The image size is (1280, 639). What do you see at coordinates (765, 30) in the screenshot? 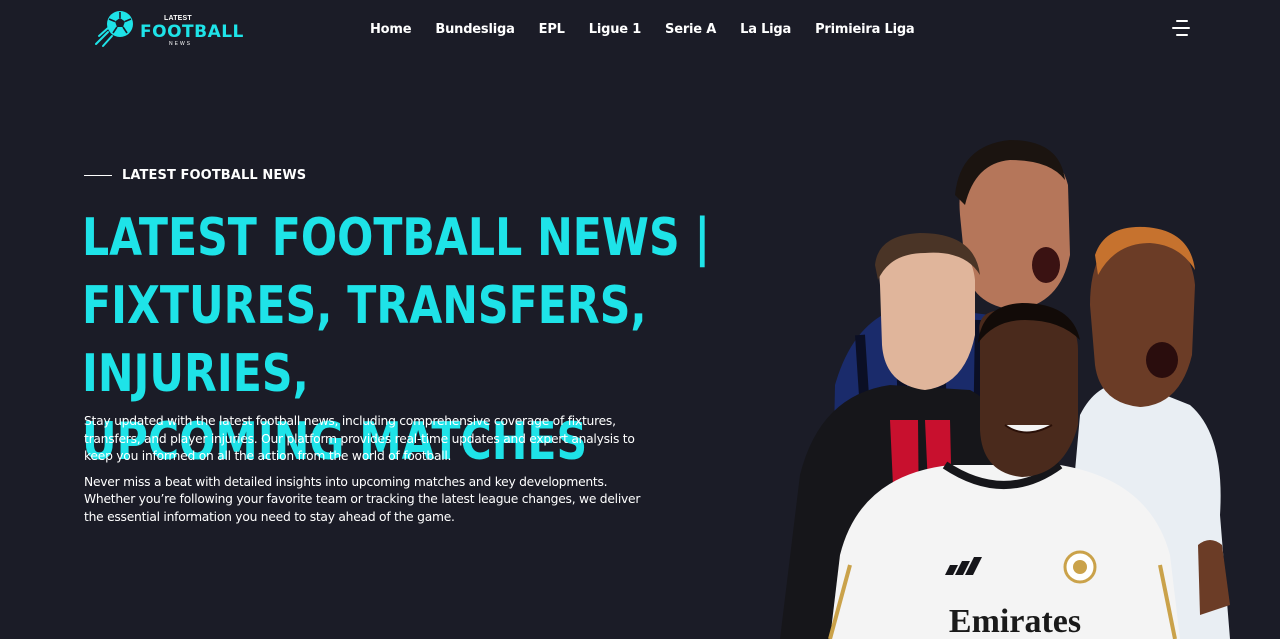
I see `nav-item-la-liga: La Liga` at bounding box center [765, 30].